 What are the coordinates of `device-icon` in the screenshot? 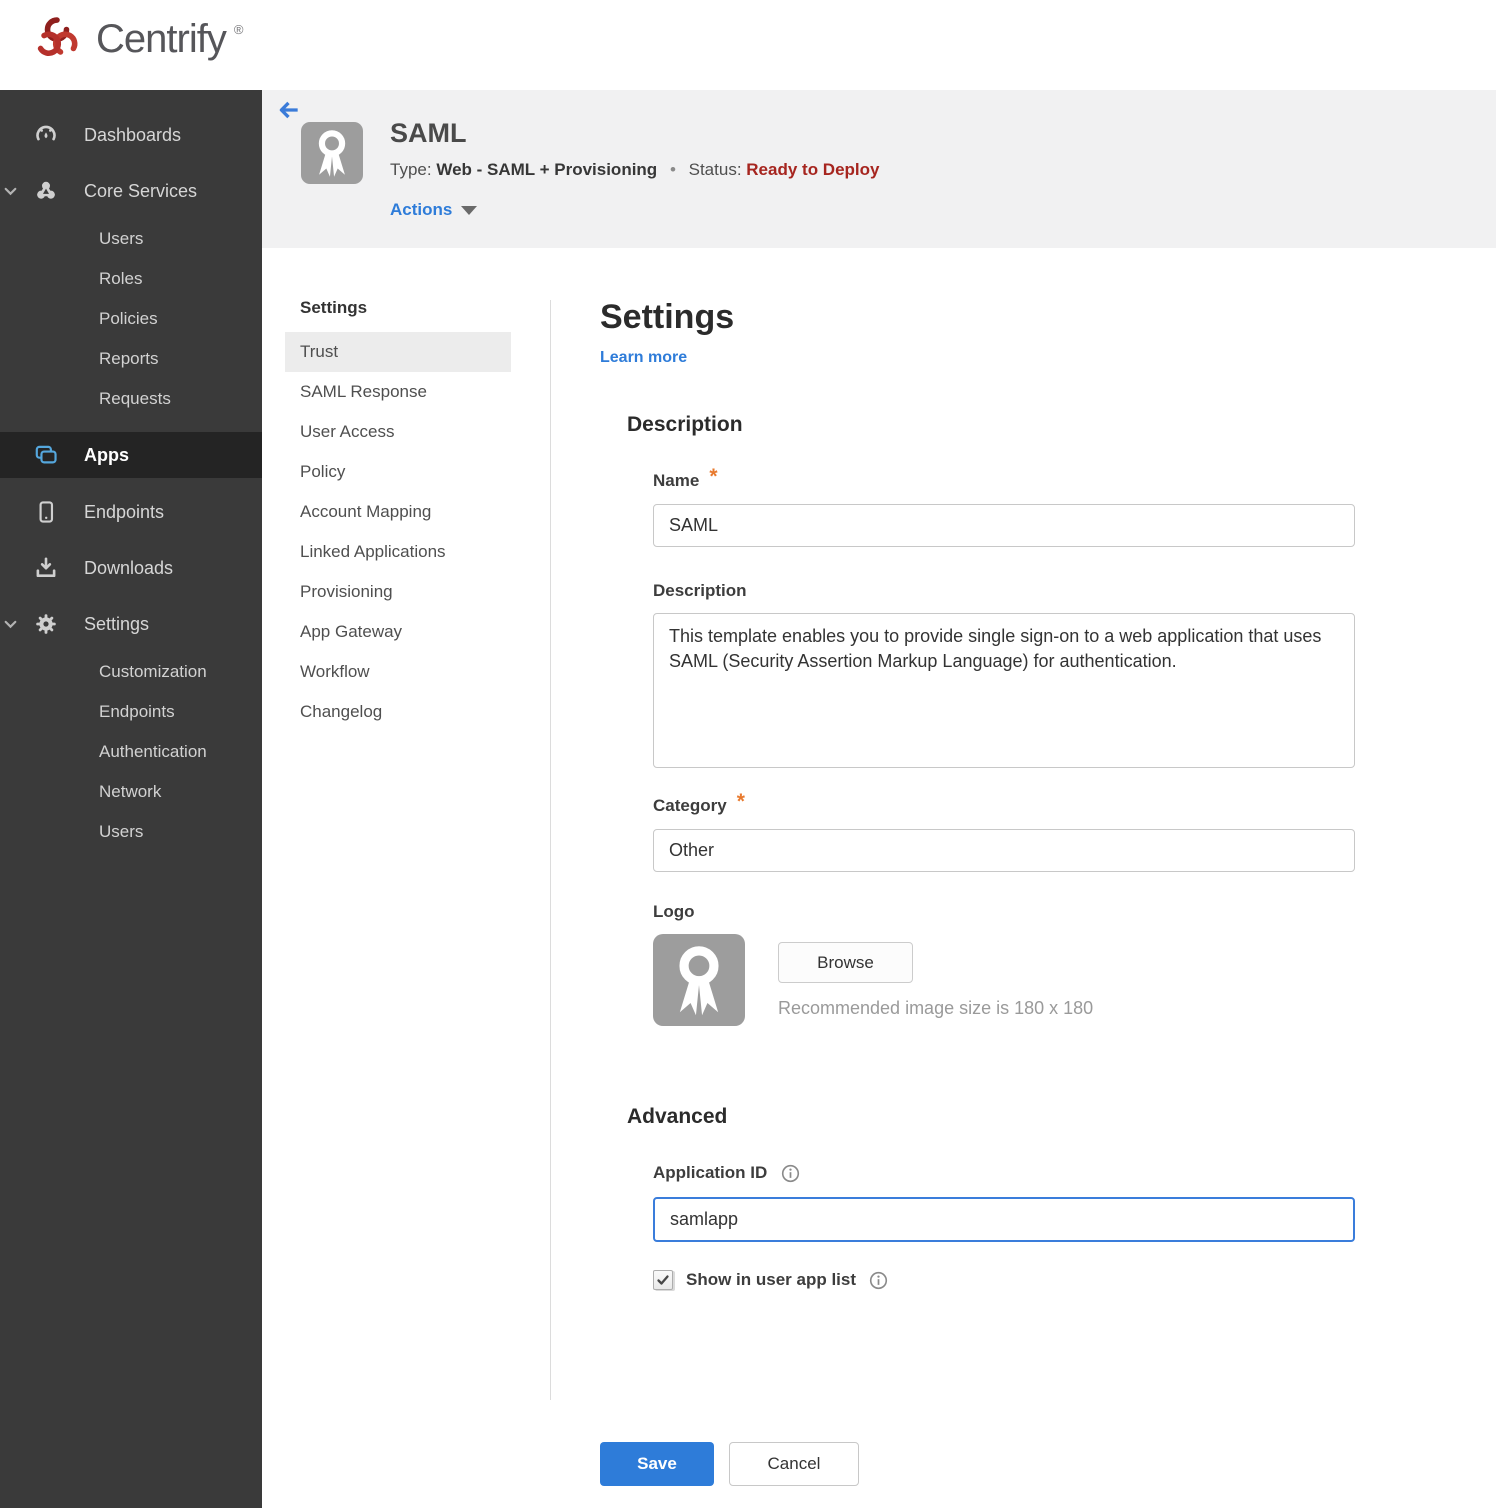 It's located at (46, 512).